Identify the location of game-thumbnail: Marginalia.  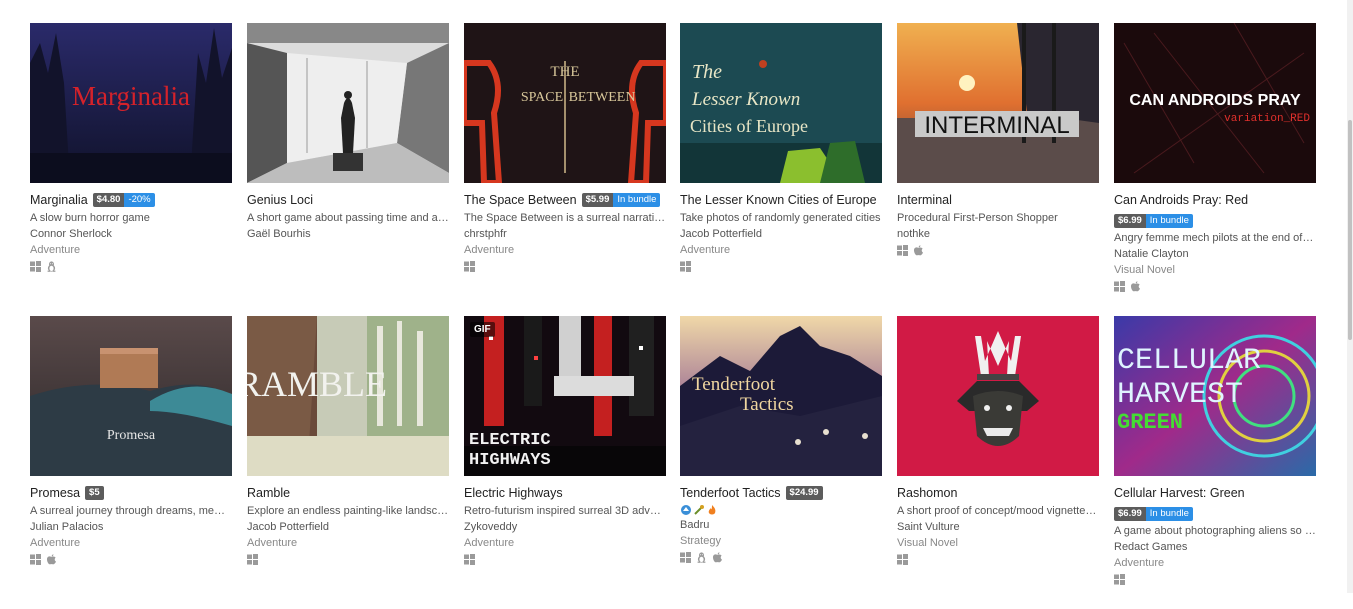
(131, 103).